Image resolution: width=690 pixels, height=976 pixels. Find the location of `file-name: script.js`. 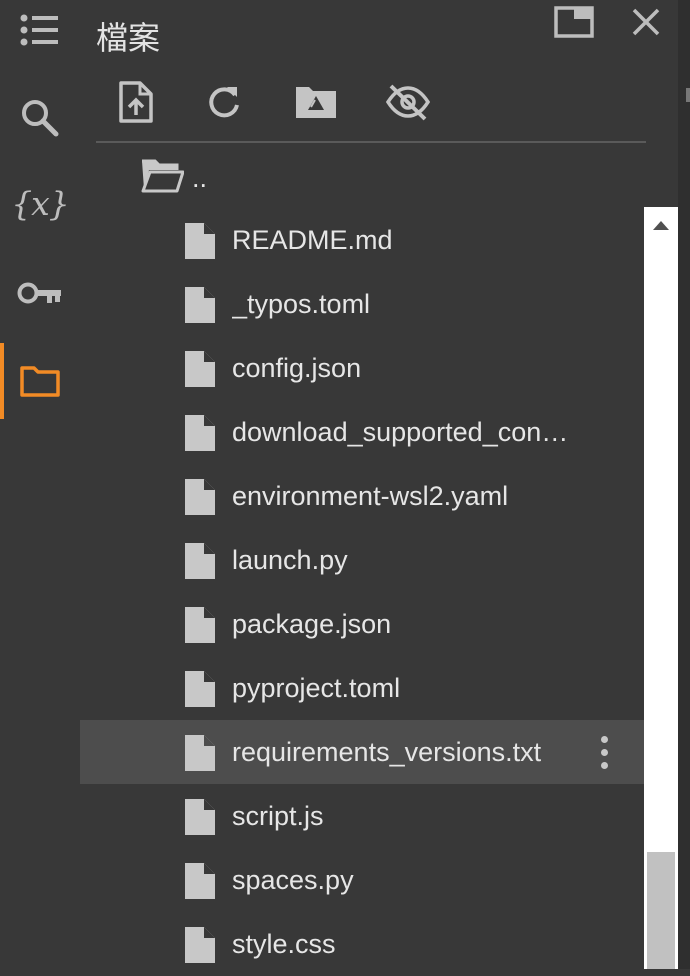

file-name: script.js is located at coordinates (278, 816).